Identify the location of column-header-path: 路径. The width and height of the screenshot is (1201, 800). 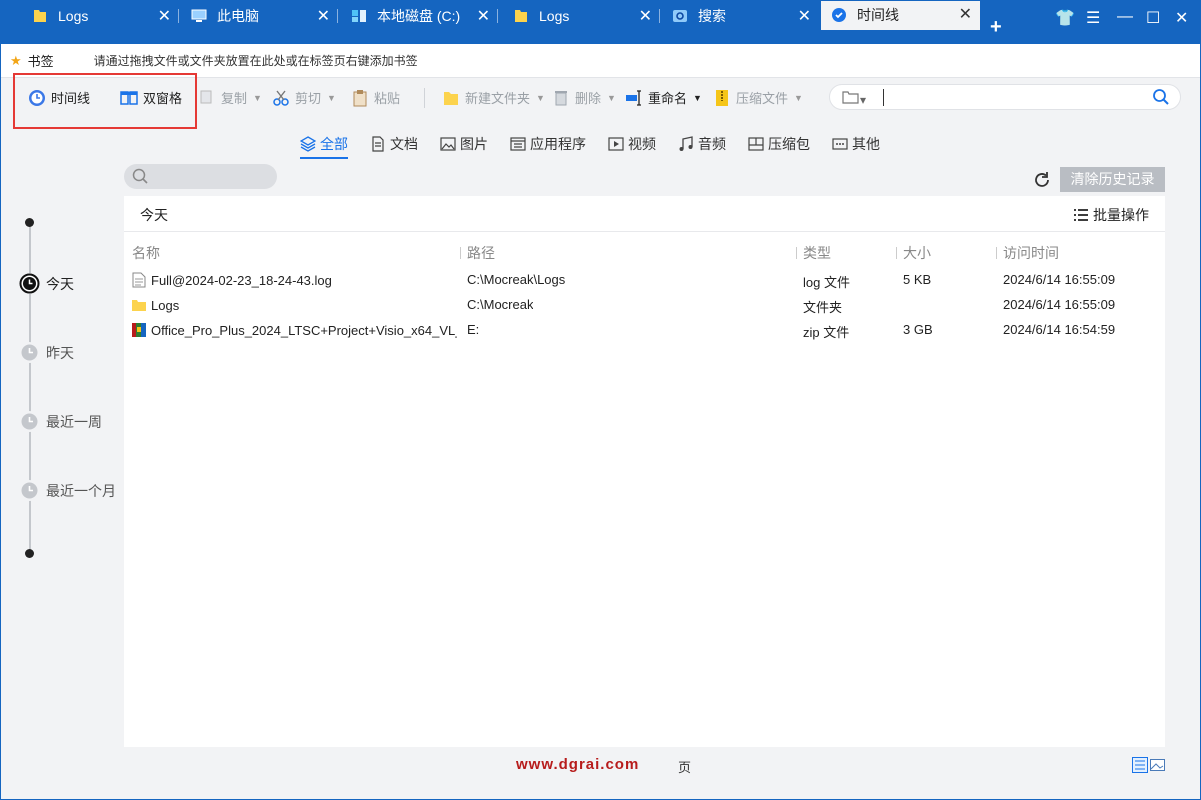
(477, 253).